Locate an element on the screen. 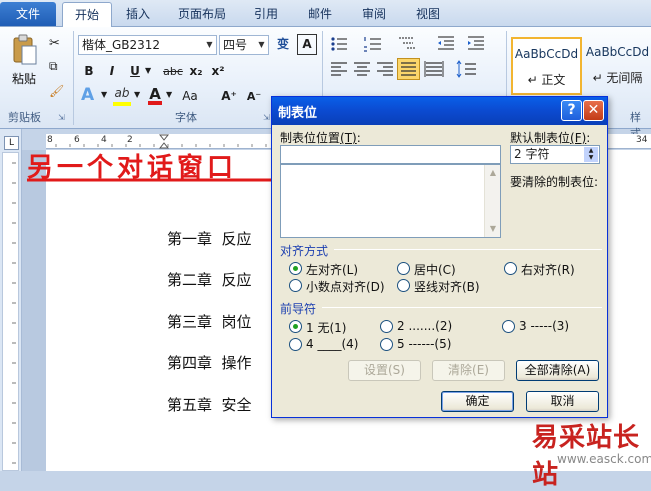 The height and width of the screenshot is (491, 651). highlight-icon: ab is located at coordinates (122, 96).